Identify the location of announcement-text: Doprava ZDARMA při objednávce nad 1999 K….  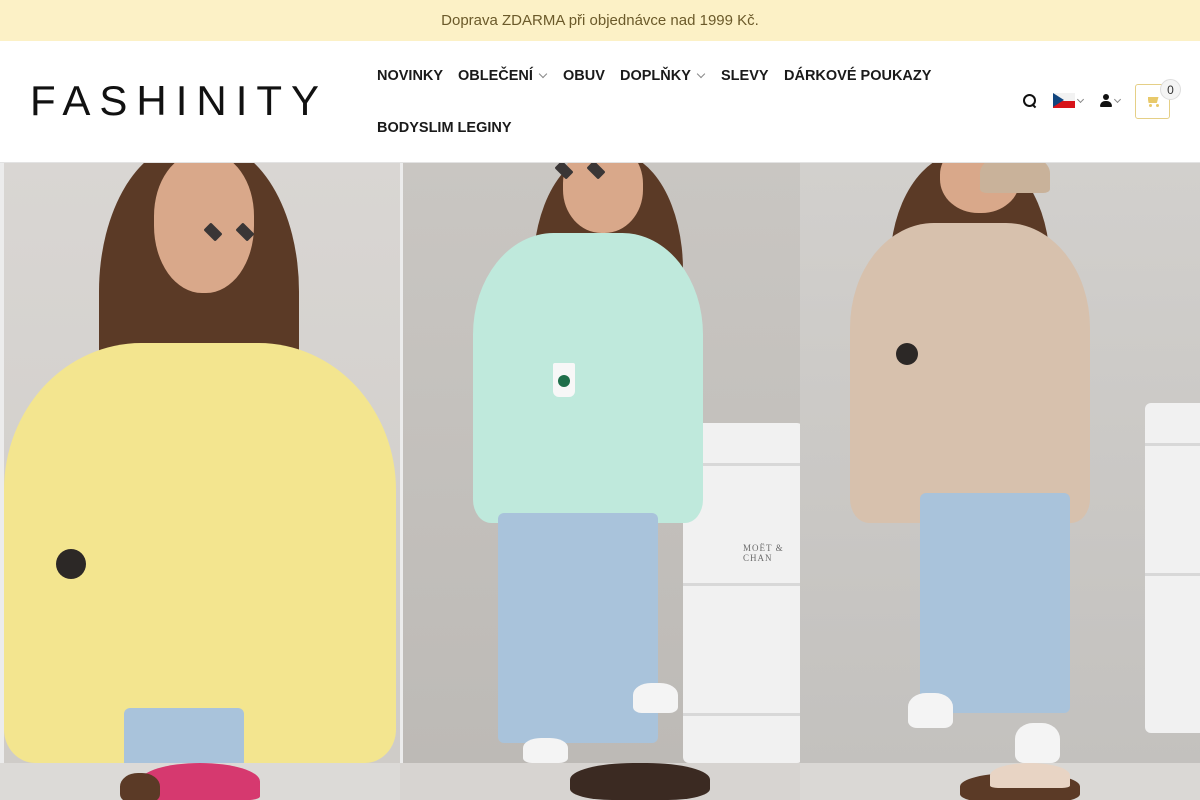
(600, 20).